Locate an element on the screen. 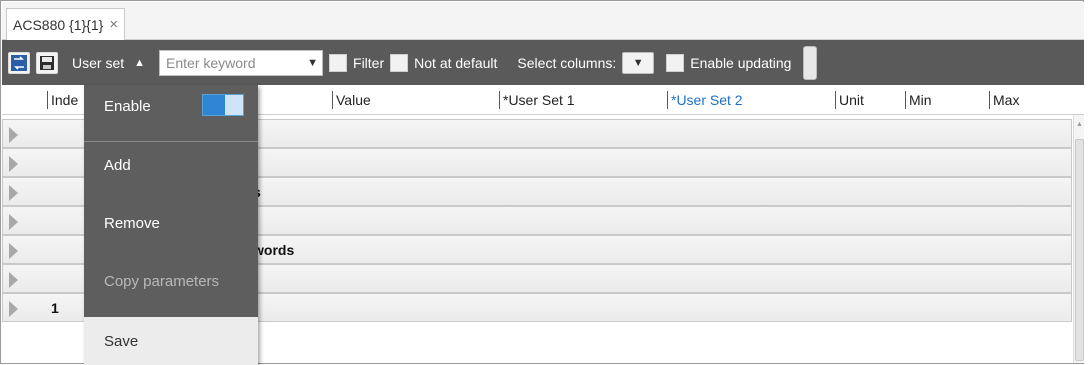 The height and width of the screenshot is (365, 1088). menu-item-remove: Remove is located at coordinates (171, 223).